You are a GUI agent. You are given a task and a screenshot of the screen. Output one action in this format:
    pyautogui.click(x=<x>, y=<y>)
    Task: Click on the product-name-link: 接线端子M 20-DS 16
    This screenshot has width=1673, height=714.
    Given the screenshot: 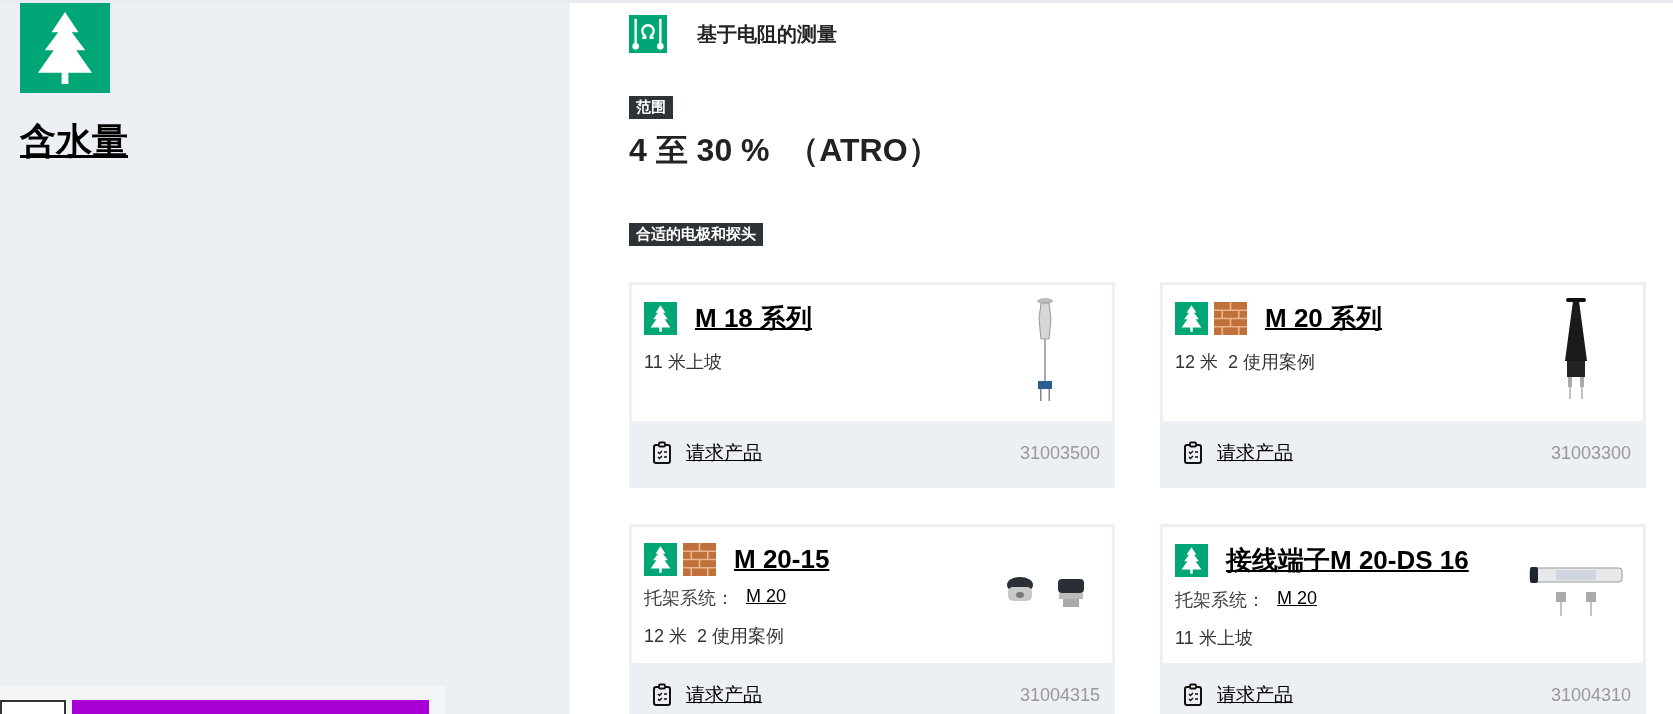 What is the action you would take?
    pyautogui.click(x=1347, y=560)
    